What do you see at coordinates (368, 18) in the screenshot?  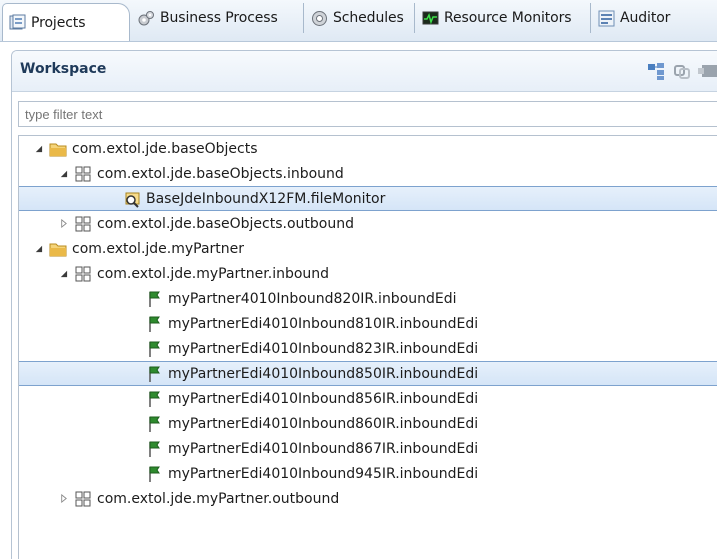 I see `tab-label: Schedules` at bounding box center [368, 18].